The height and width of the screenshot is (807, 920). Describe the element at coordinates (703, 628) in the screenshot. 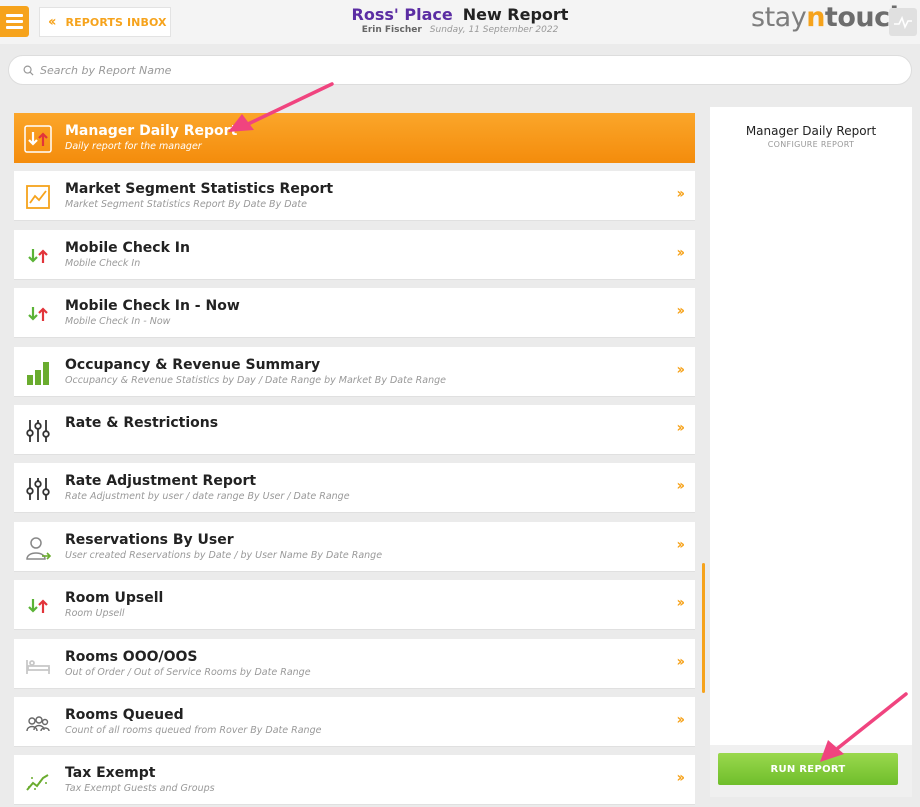

I see `scrollbar` at that location.